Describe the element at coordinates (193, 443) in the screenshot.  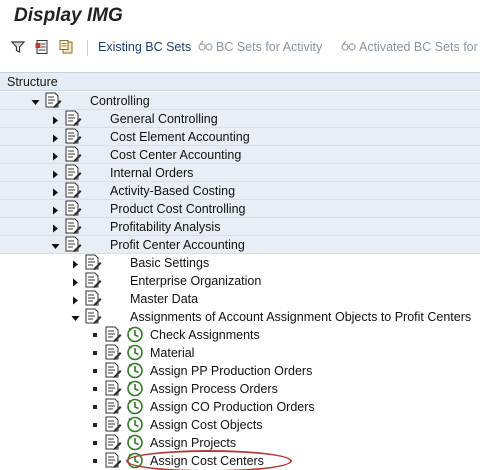
I see `tree-node-label: Assign Projects` at that location.